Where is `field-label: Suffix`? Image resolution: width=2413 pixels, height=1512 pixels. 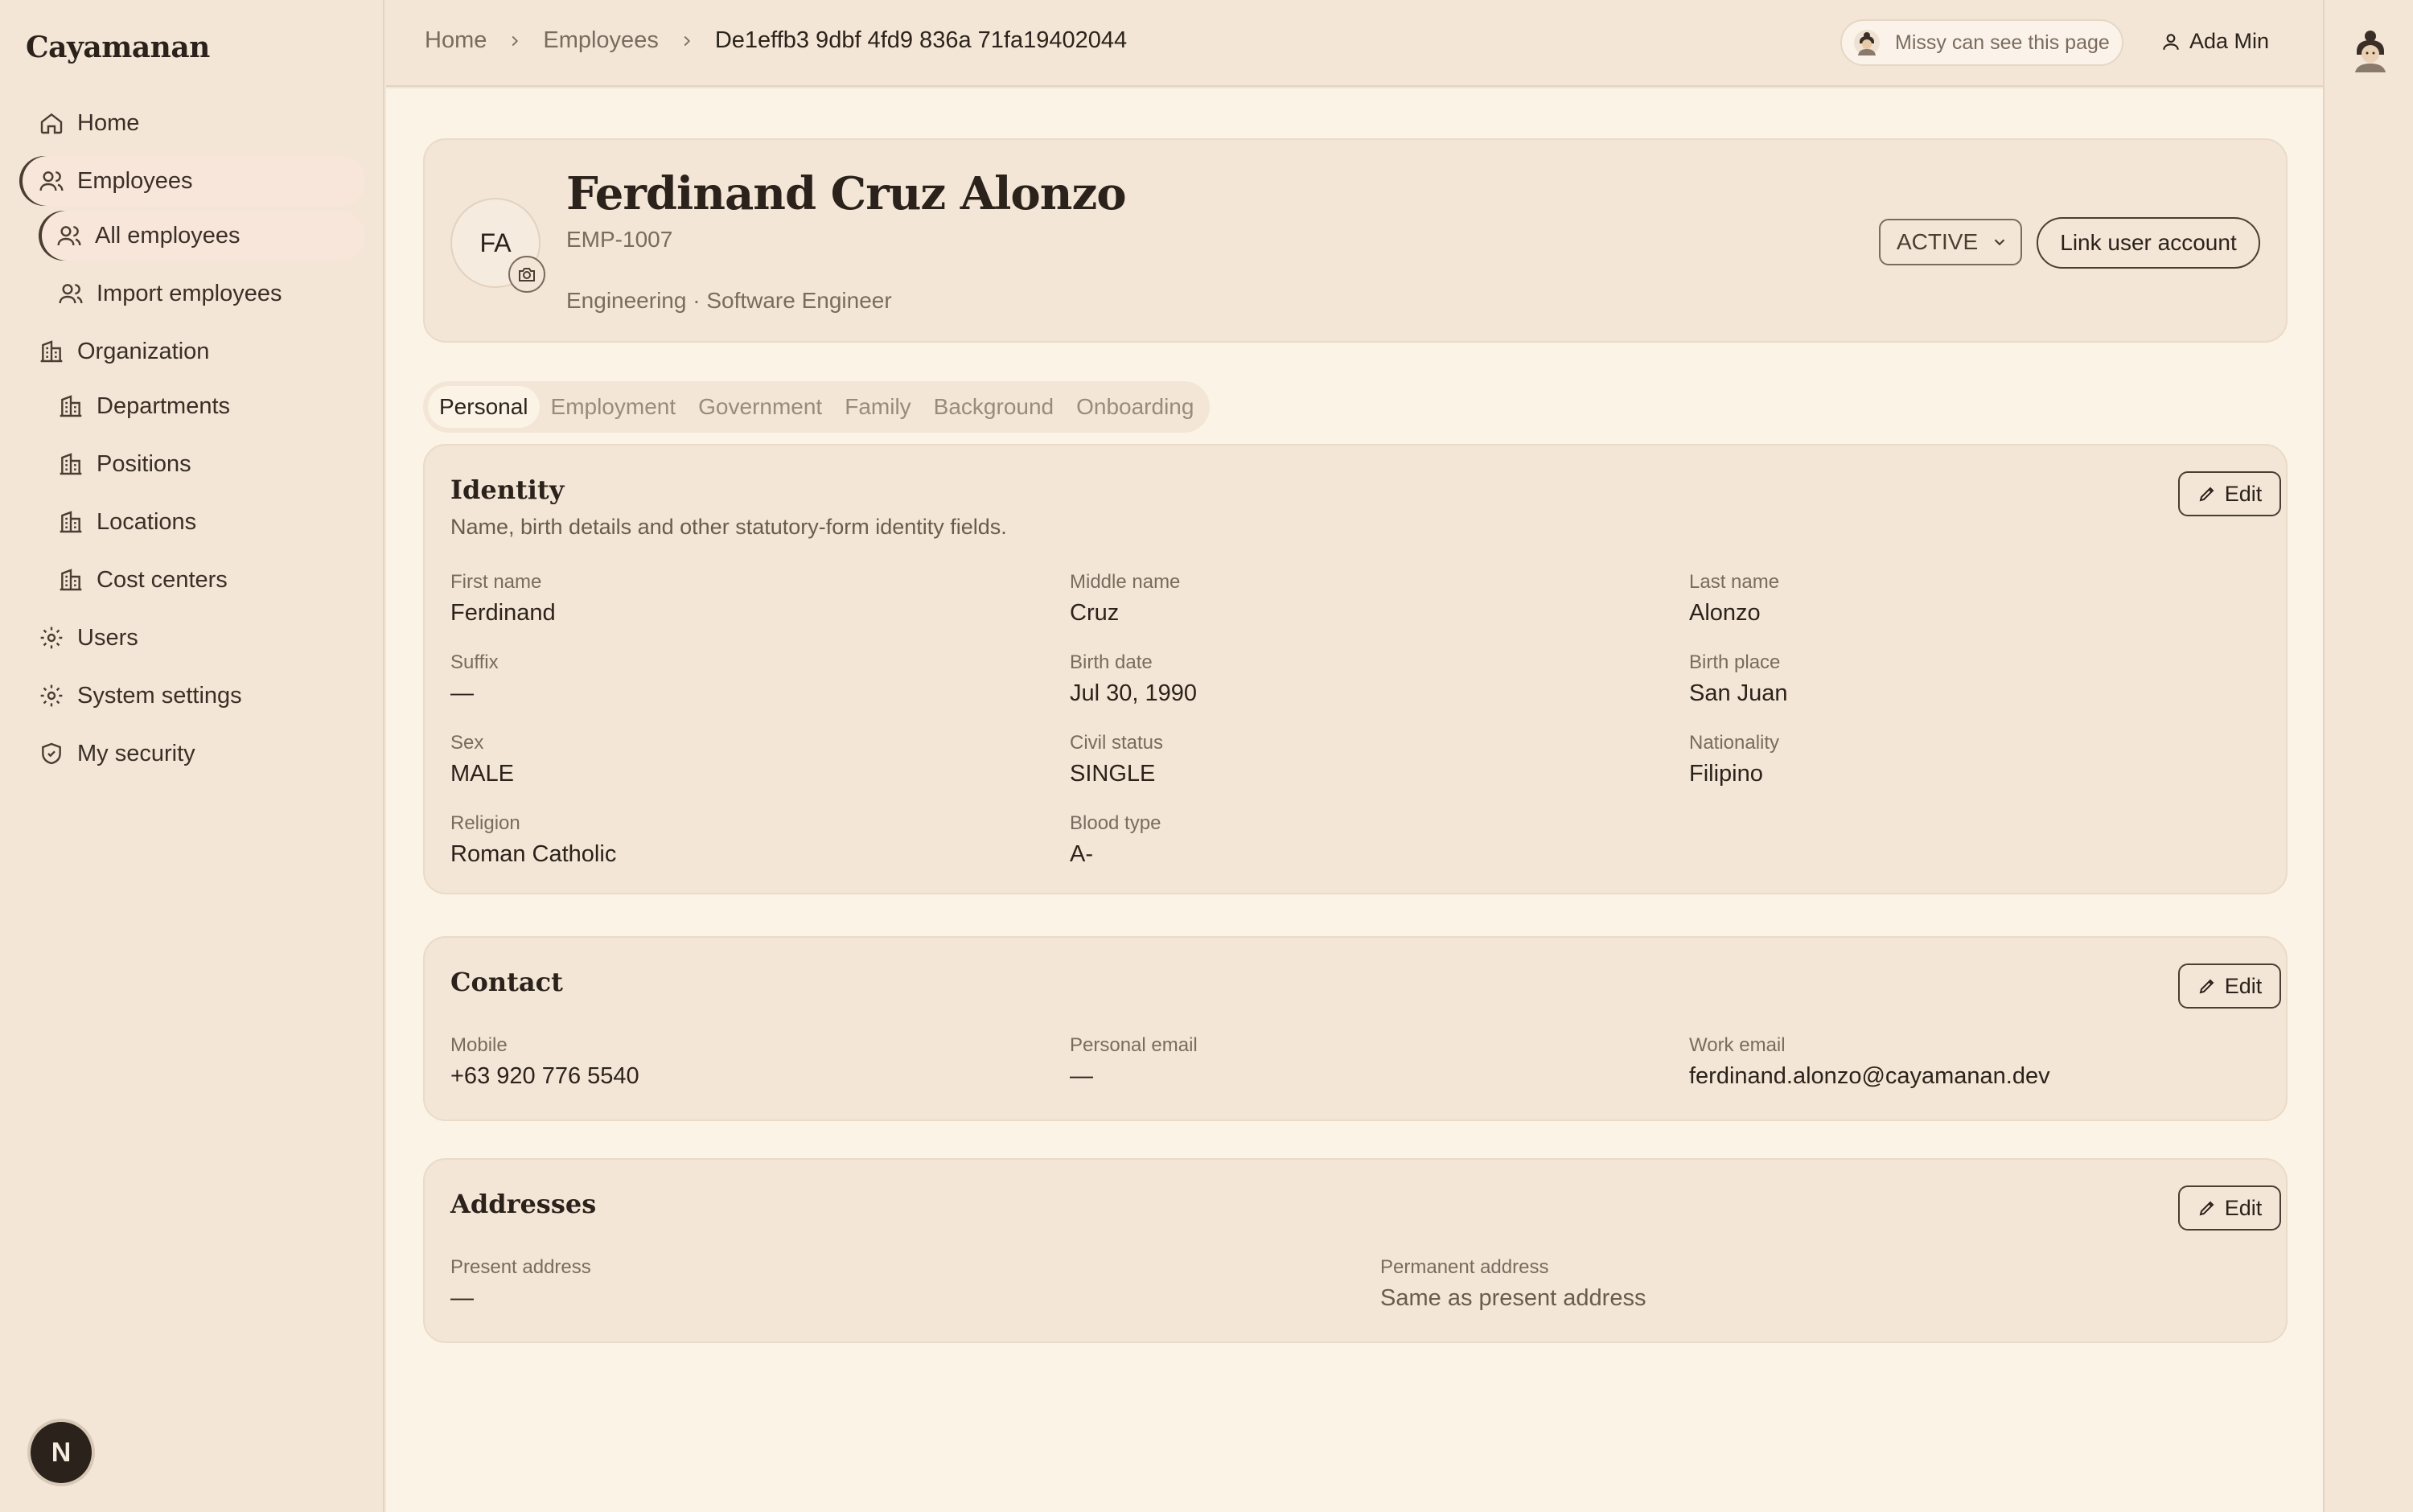
field-label: Suffix is located at coordinates (475, 662).